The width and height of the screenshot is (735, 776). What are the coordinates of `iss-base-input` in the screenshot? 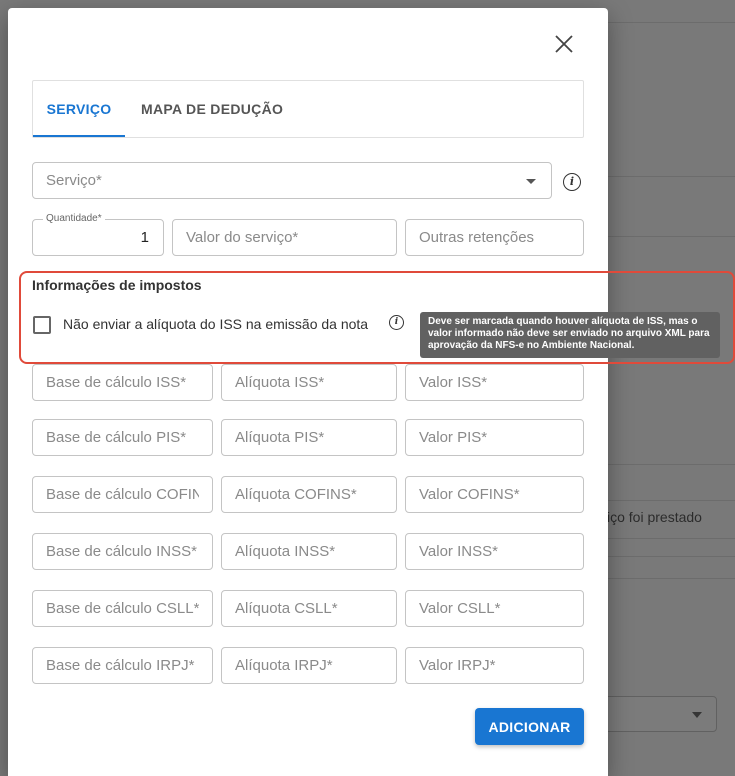 It's located at (122, 382).